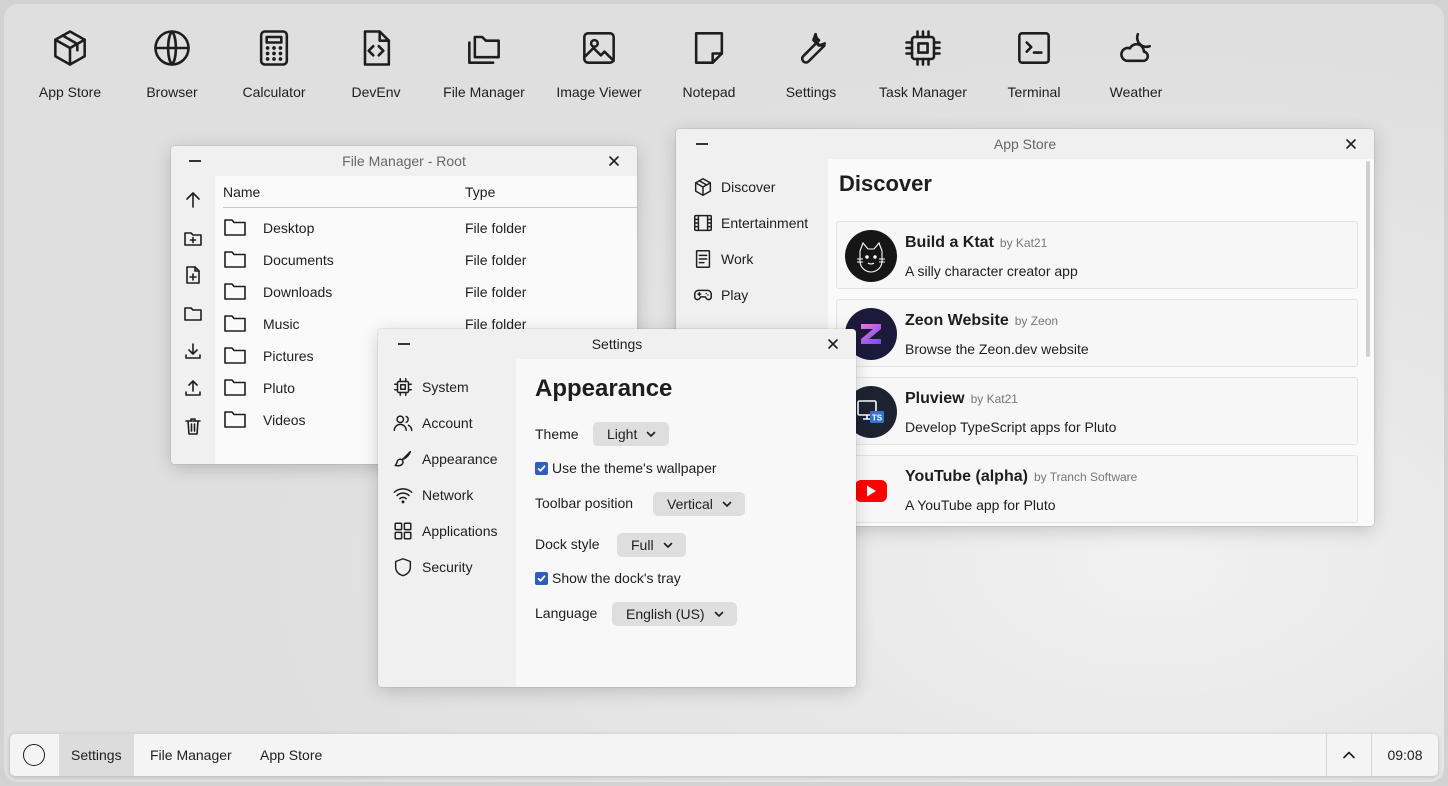 The width and height of the screenshot is (1448, 786). Describe the element at coordinates (70, 63) in the screenshot. I see `desktop-icon-app-store: App Store` at that location.